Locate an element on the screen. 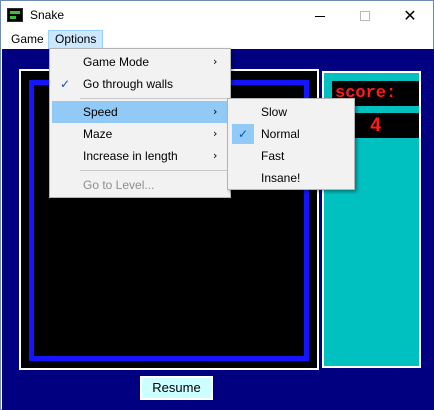  menu-item-label: Game Mode is located at coordinates (116, 62).